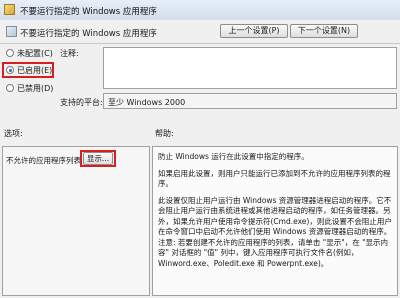 The width and height of the screenshot is (400, 298). Describe the element at coordinates (254, 31) in the screenshot. I see `prev-setting-button: 上一个设置(P)` at that location.